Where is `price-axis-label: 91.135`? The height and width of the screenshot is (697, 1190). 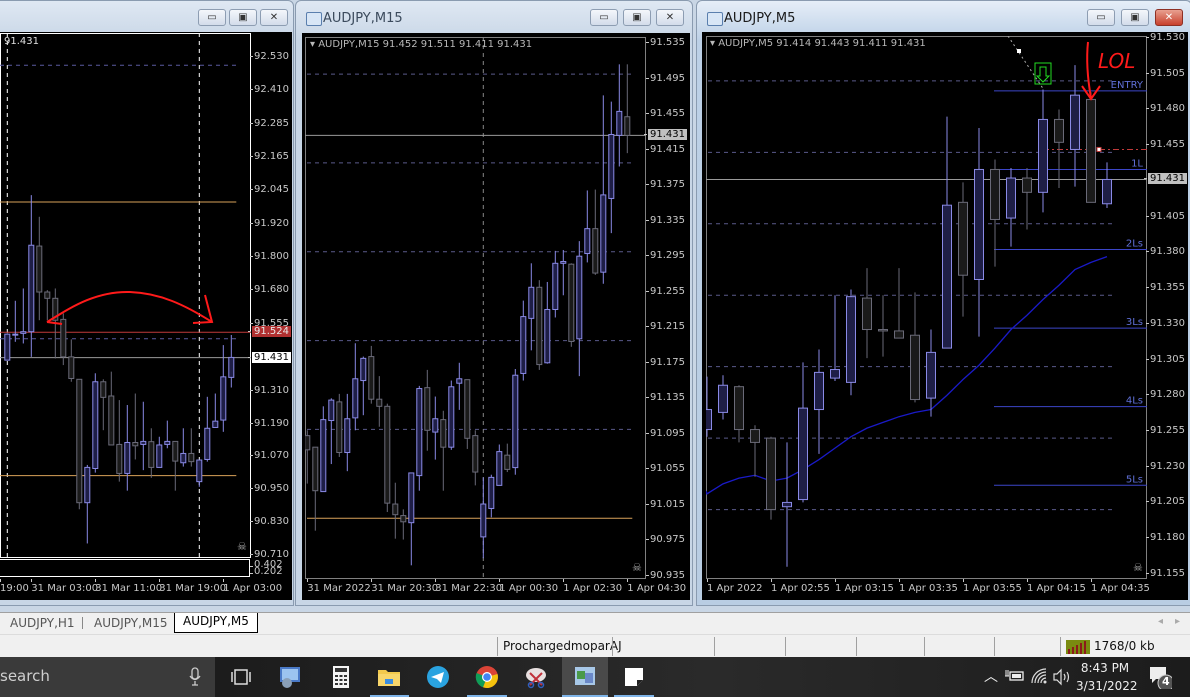
price-axis-label: 91.135 is located at coordinates (665, 398).